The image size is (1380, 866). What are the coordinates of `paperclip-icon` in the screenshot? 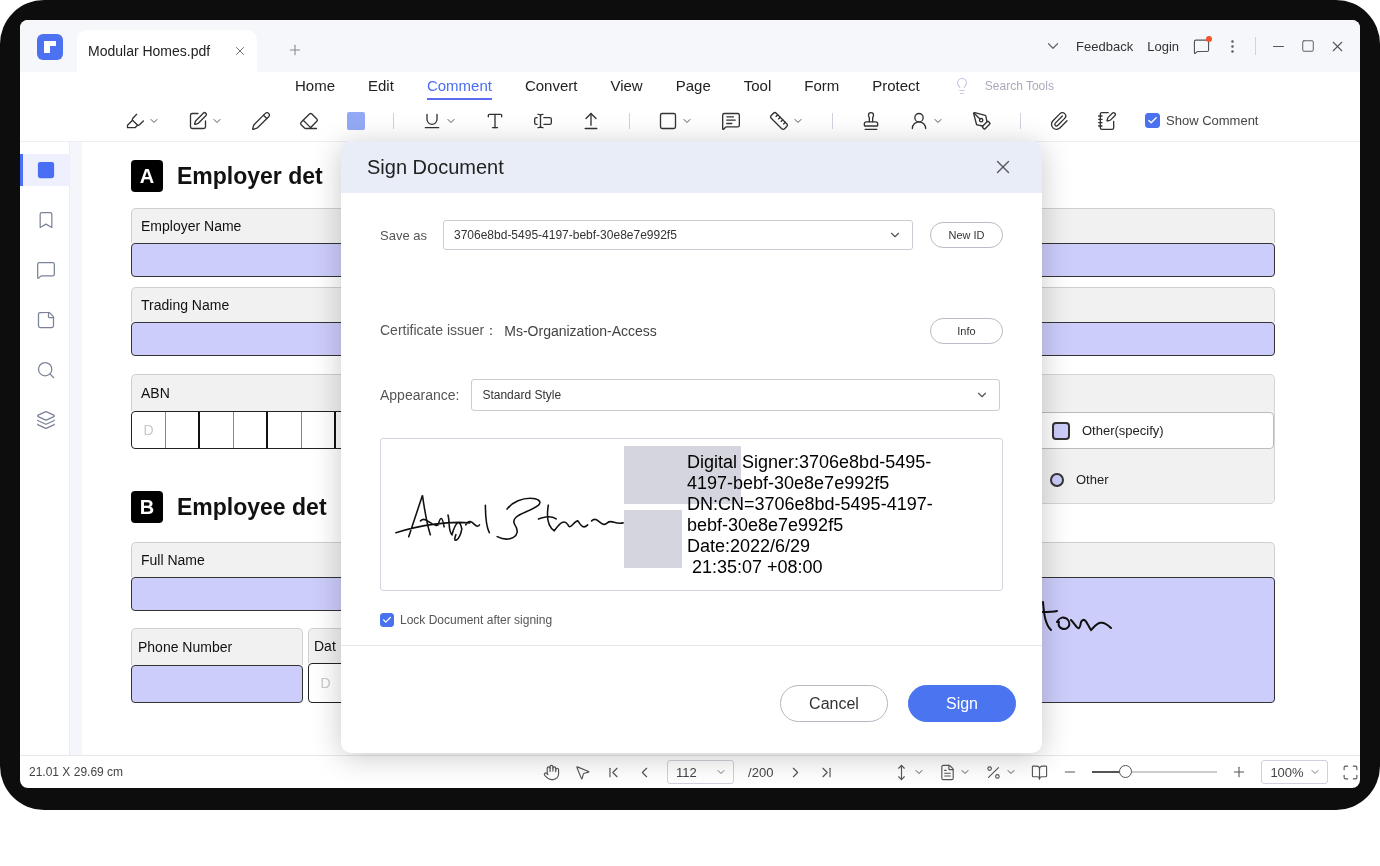 It's located at (1059, 120).